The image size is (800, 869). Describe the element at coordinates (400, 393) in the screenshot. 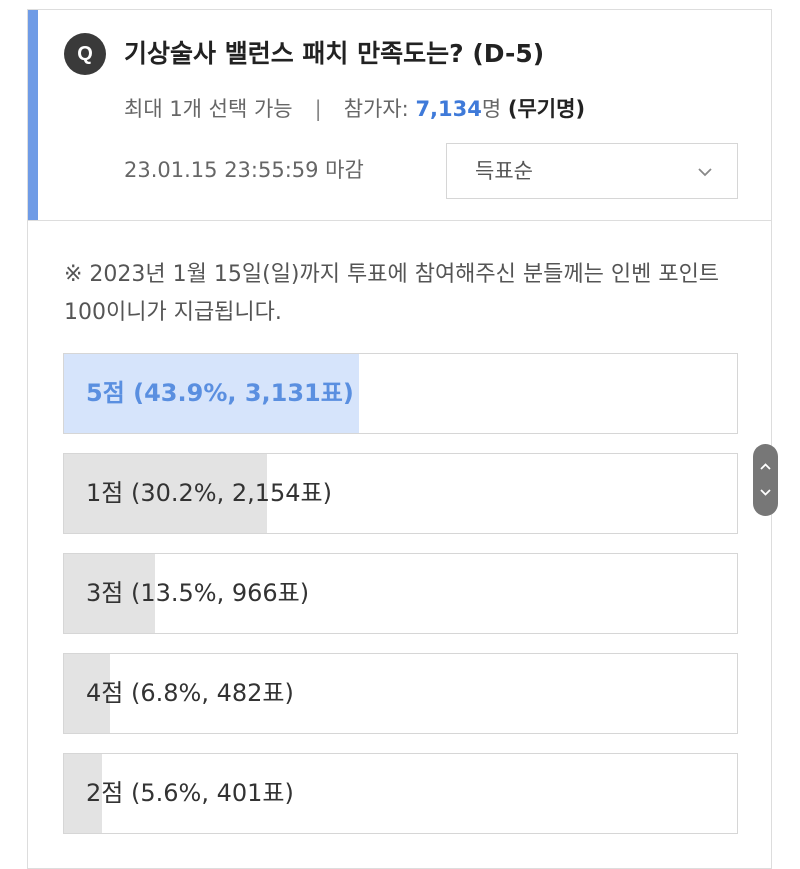

I see `poll-option: 5점 (43.9%, 3,131표)` at that location.